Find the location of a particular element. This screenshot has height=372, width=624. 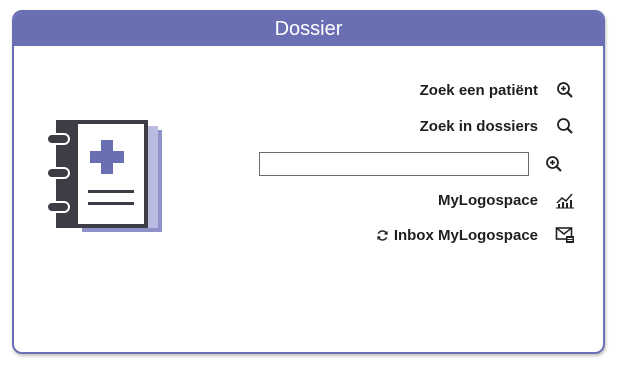

search-input is located at coordinates (394, 164).